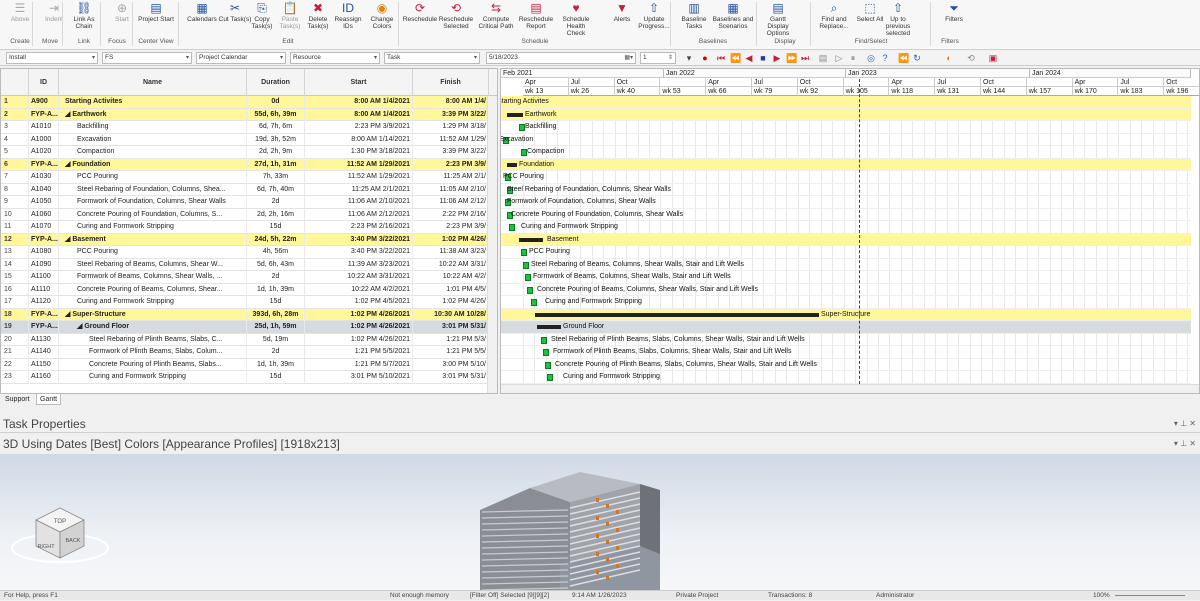 Image resolution: width=1200 pixels, height=601 pixels. Describe the element at coordinates (15, 127) in the screenshot. I see `cell-num: 3` at that location.